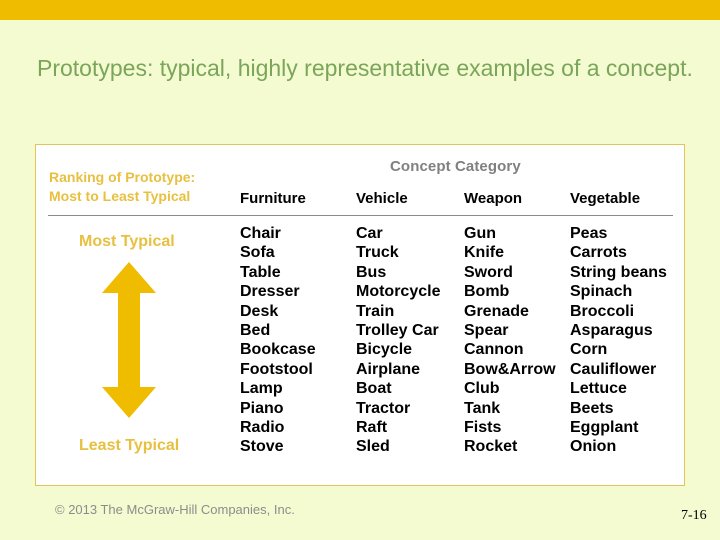 The image size is (720, 540). I want to click on accent-bar, so click(360, 10).